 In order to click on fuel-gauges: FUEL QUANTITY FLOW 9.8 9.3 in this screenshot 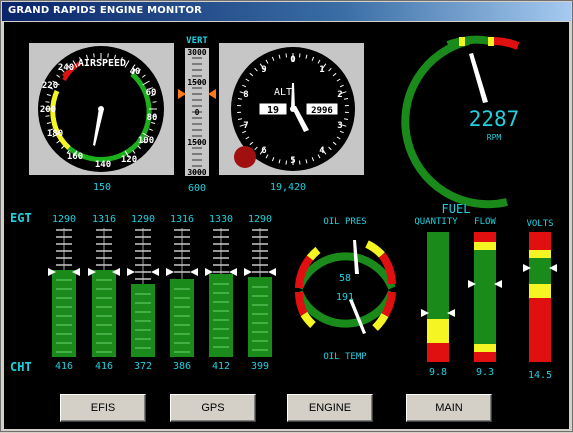, I will do `click(458, 290)`.